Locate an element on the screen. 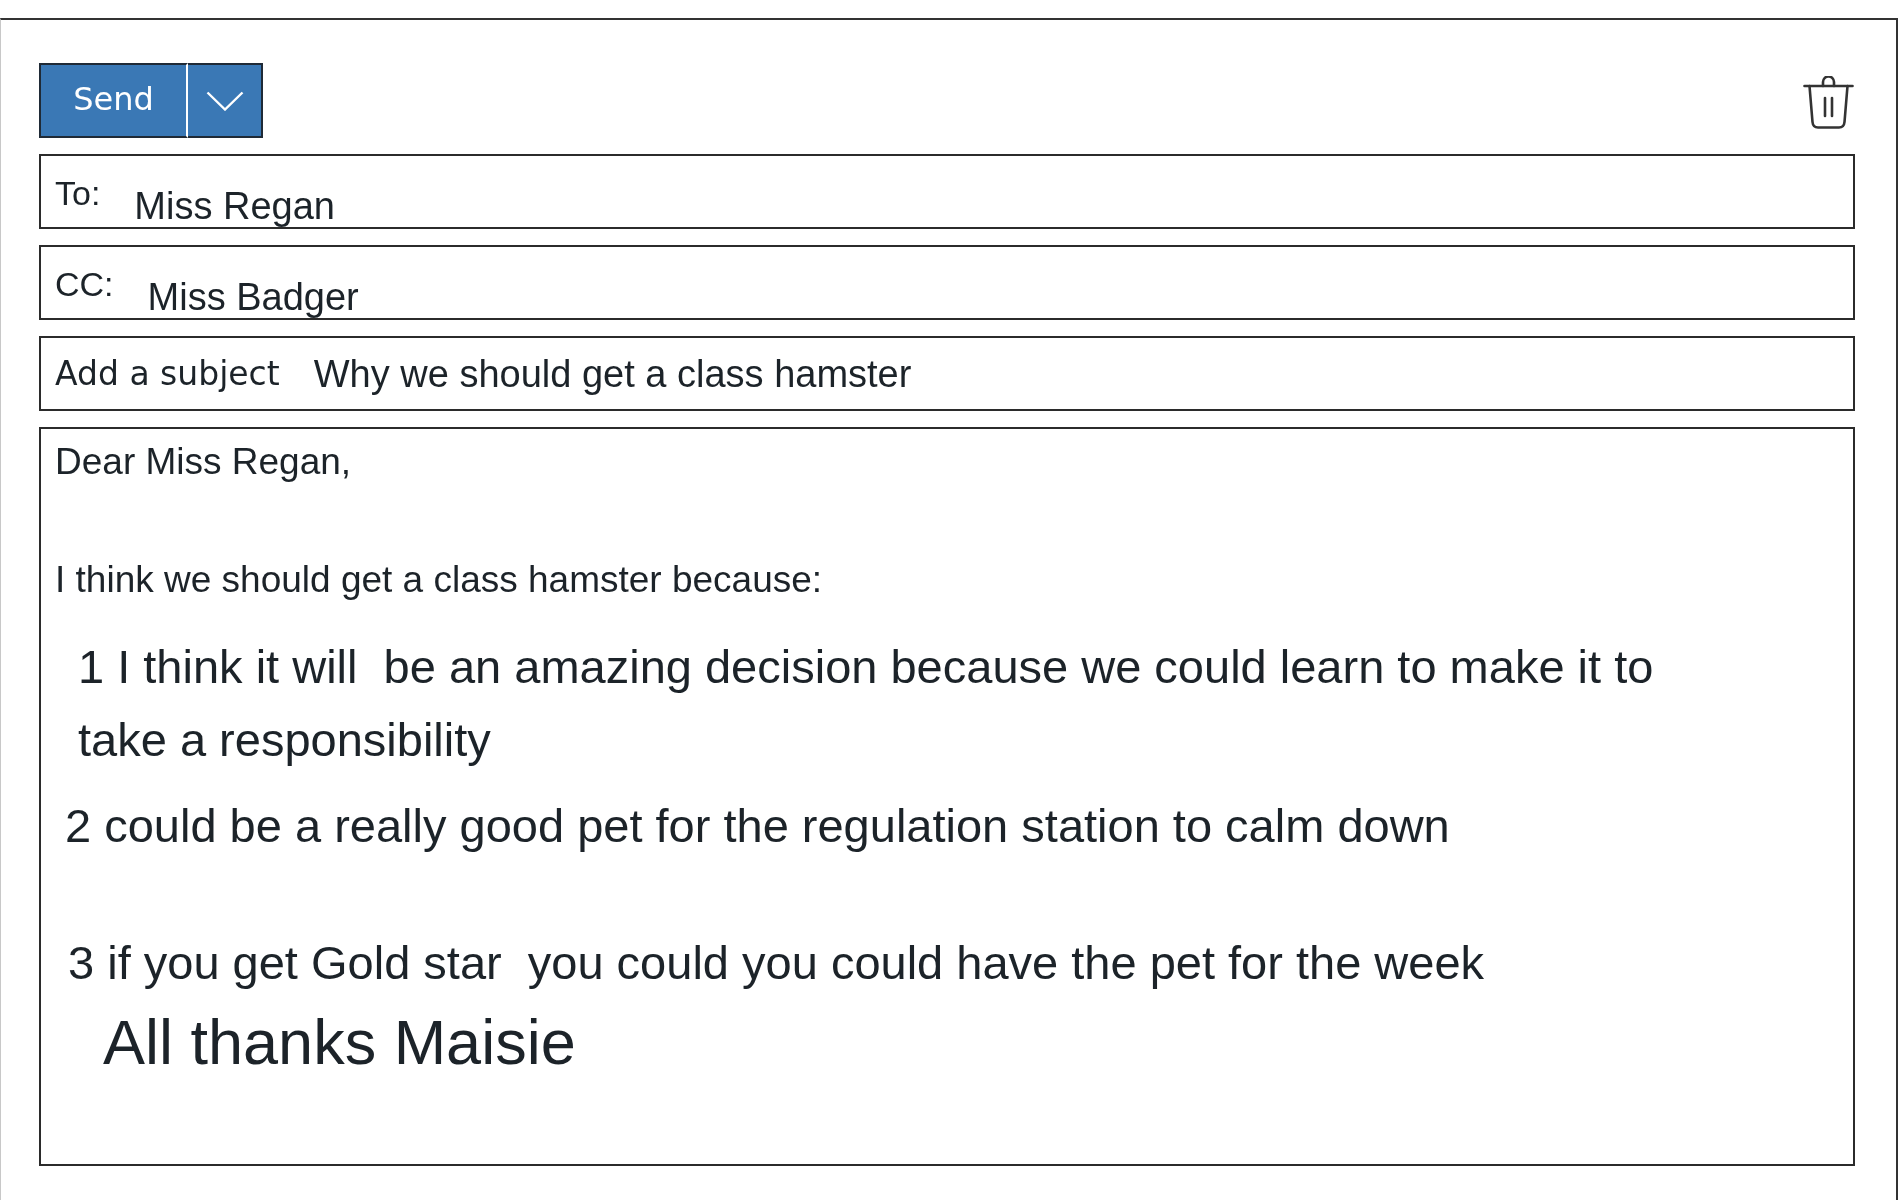 The height and width of the screenshot is (1200, 1900). field-label: CC: is located at coordinates (84, 284).